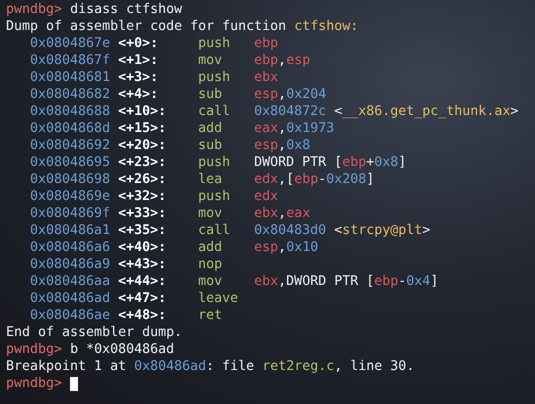  Describe the element at coordinates (143, 145) in the screenshot. I see `instruction-offset: <+20>:` at that location.